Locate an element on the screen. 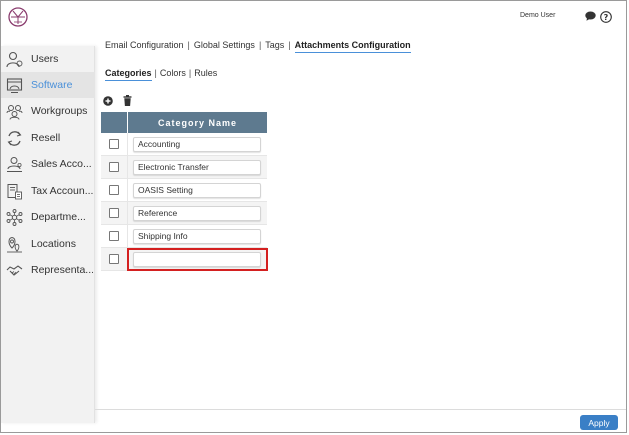  category-name-input: Reference is located at coordinates (197, 213).